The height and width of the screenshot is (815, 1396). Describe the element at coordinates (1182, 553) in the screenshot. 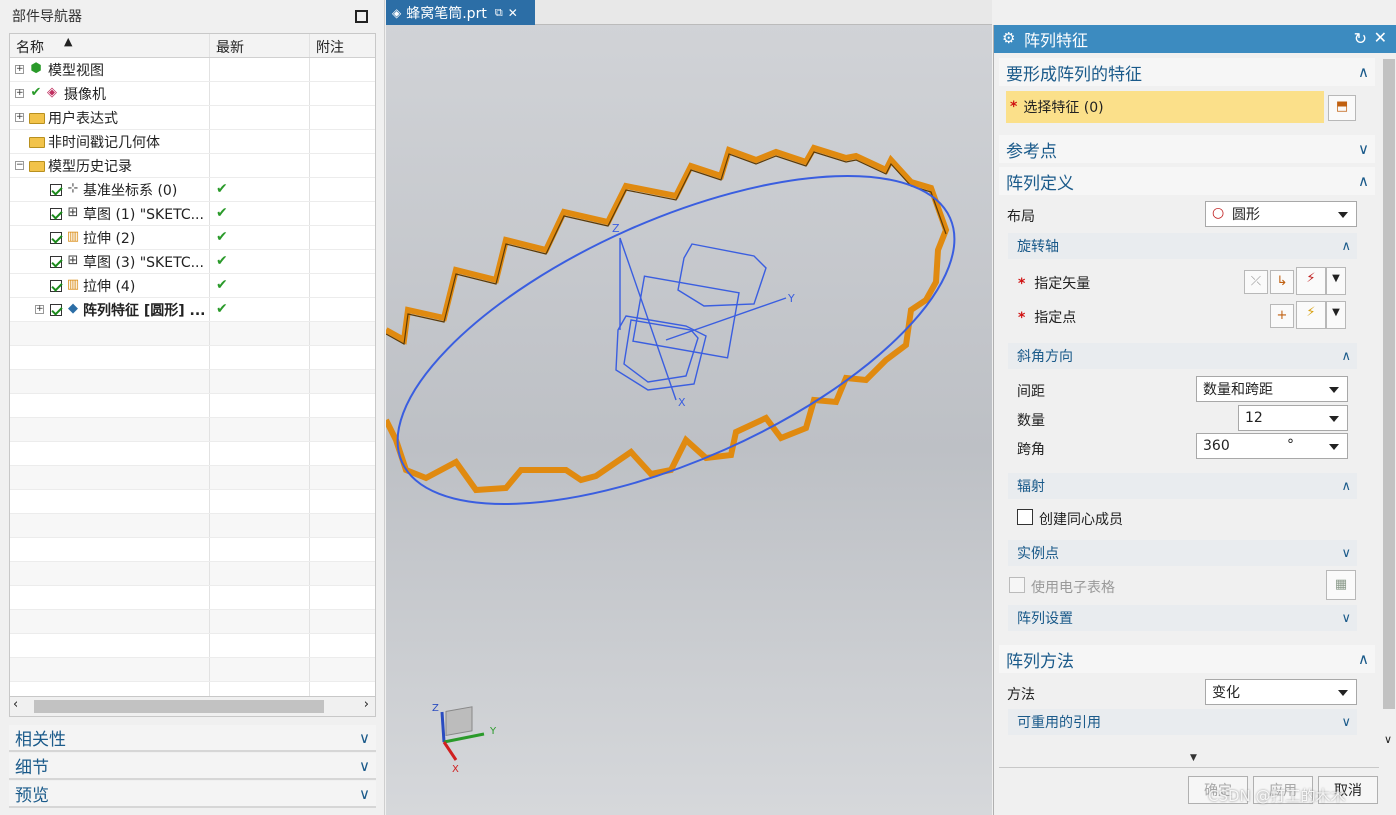

I see `subsection-instance-points: 实例点 ∨` at that location.